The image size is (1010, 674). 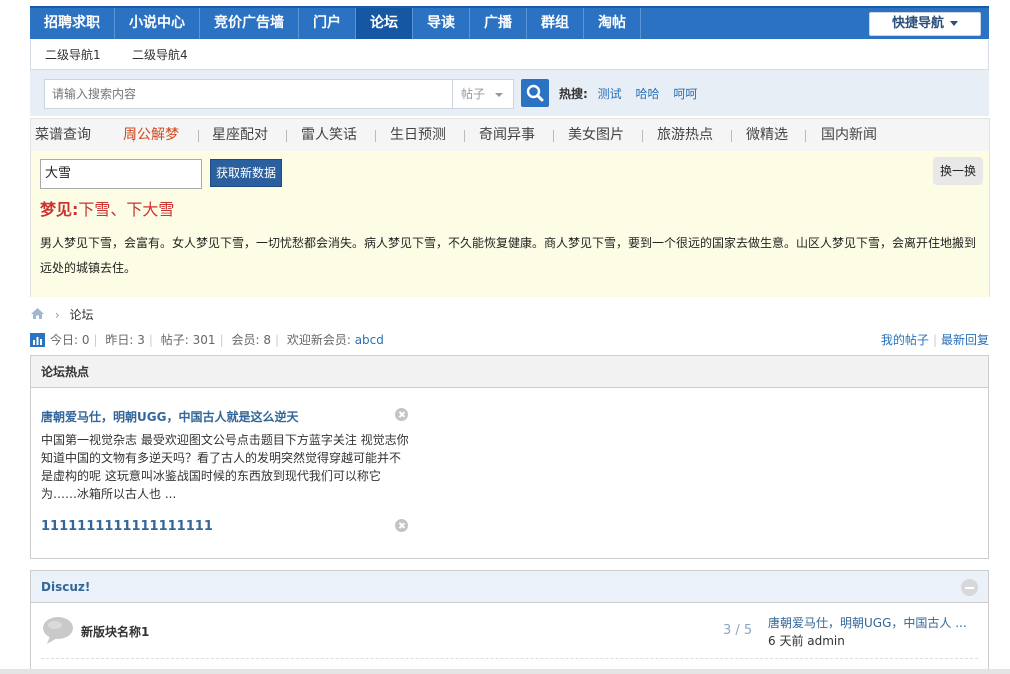 I want to click on tab-jokes: 雷人笑话, so click(x=329, y=135).